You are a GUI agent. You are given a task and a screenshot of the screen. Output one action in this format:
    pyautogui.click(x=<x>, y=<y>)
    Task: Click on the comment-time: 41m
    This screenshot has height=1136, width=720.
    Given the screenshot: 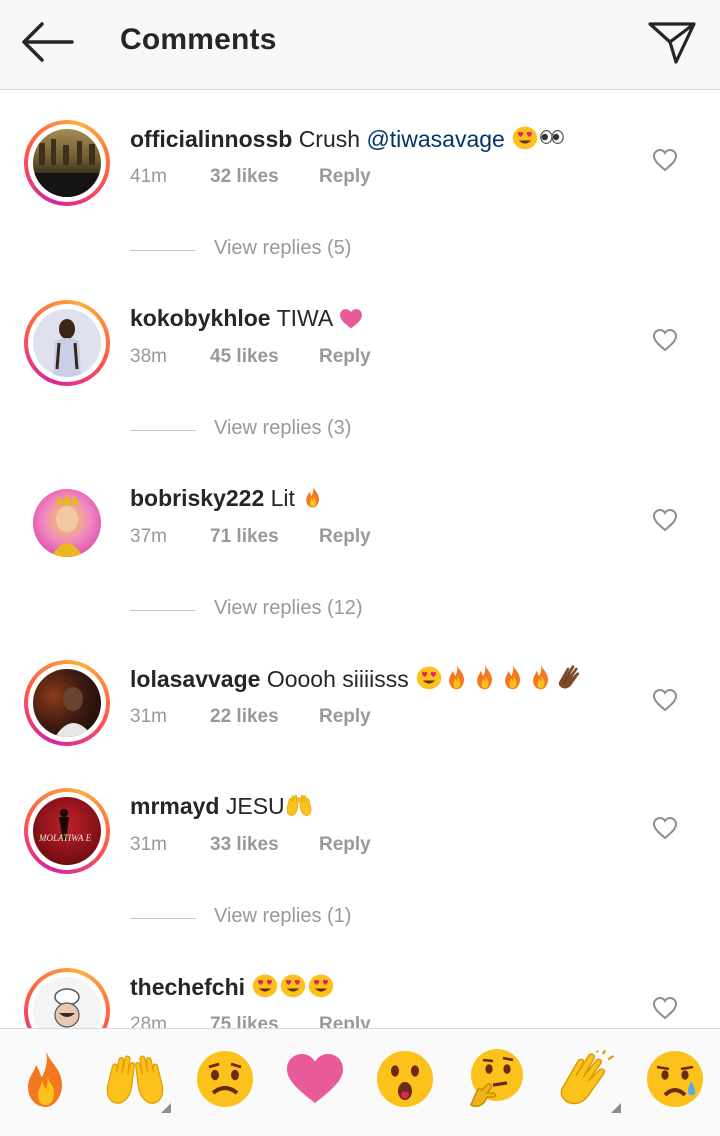 What is the action you would take?
    pyautogui.click(x=148, y=176)
    